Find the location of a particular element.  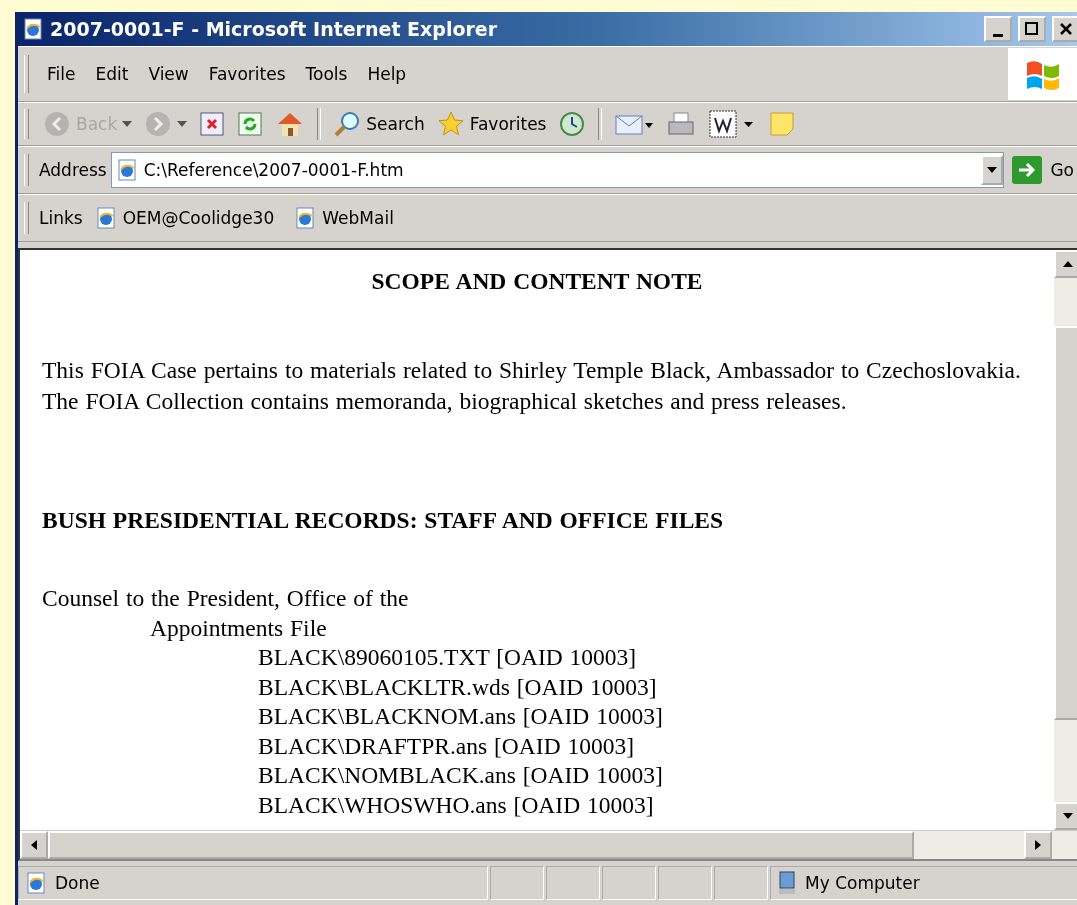

menu-item: File is located at coordinates (61, 74).